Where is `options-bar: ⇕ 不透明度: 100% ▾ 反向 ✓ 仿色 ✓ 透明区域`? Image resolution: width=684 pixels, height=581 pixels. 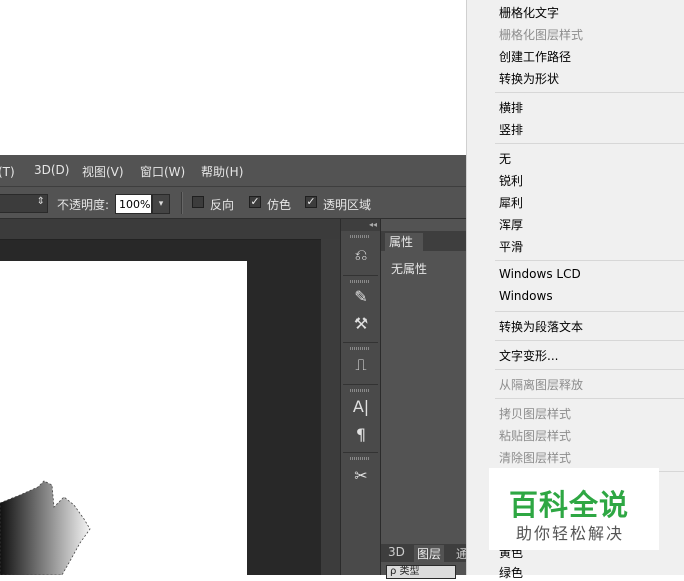 options-bar: ⇕ 不透明度: 100% ▾ 反向 ✓ 仿色 ✓ 透明区域 is located at coordinates (233, 202).